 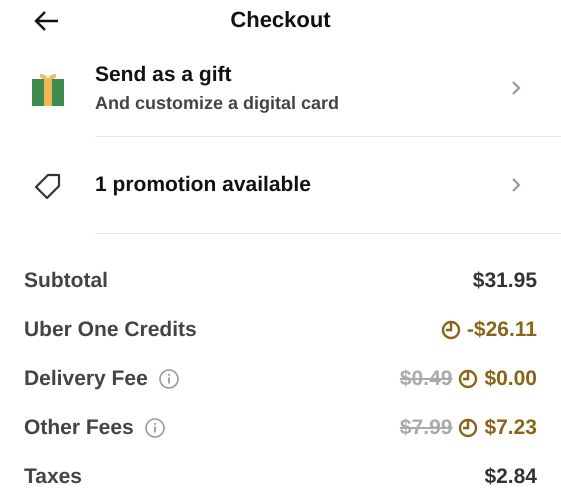 What do you see at coordinates (203, 185) in the screenshot?
I see `option-title: 1 promotion available` at bounding box center [203, 185].